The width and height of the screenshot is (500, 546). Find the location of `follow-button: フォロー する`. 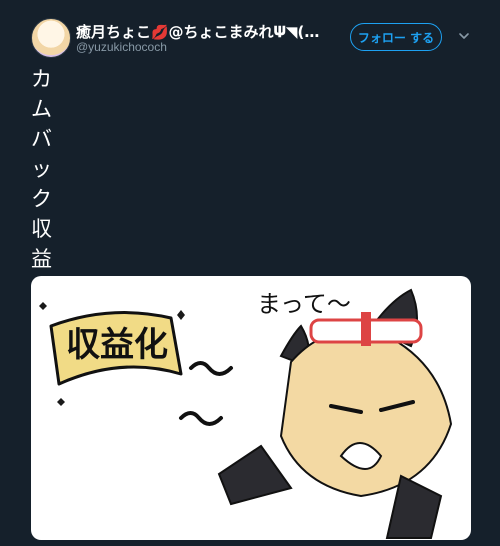

follow-button: フォロー する is located at coordinates (396, 37).